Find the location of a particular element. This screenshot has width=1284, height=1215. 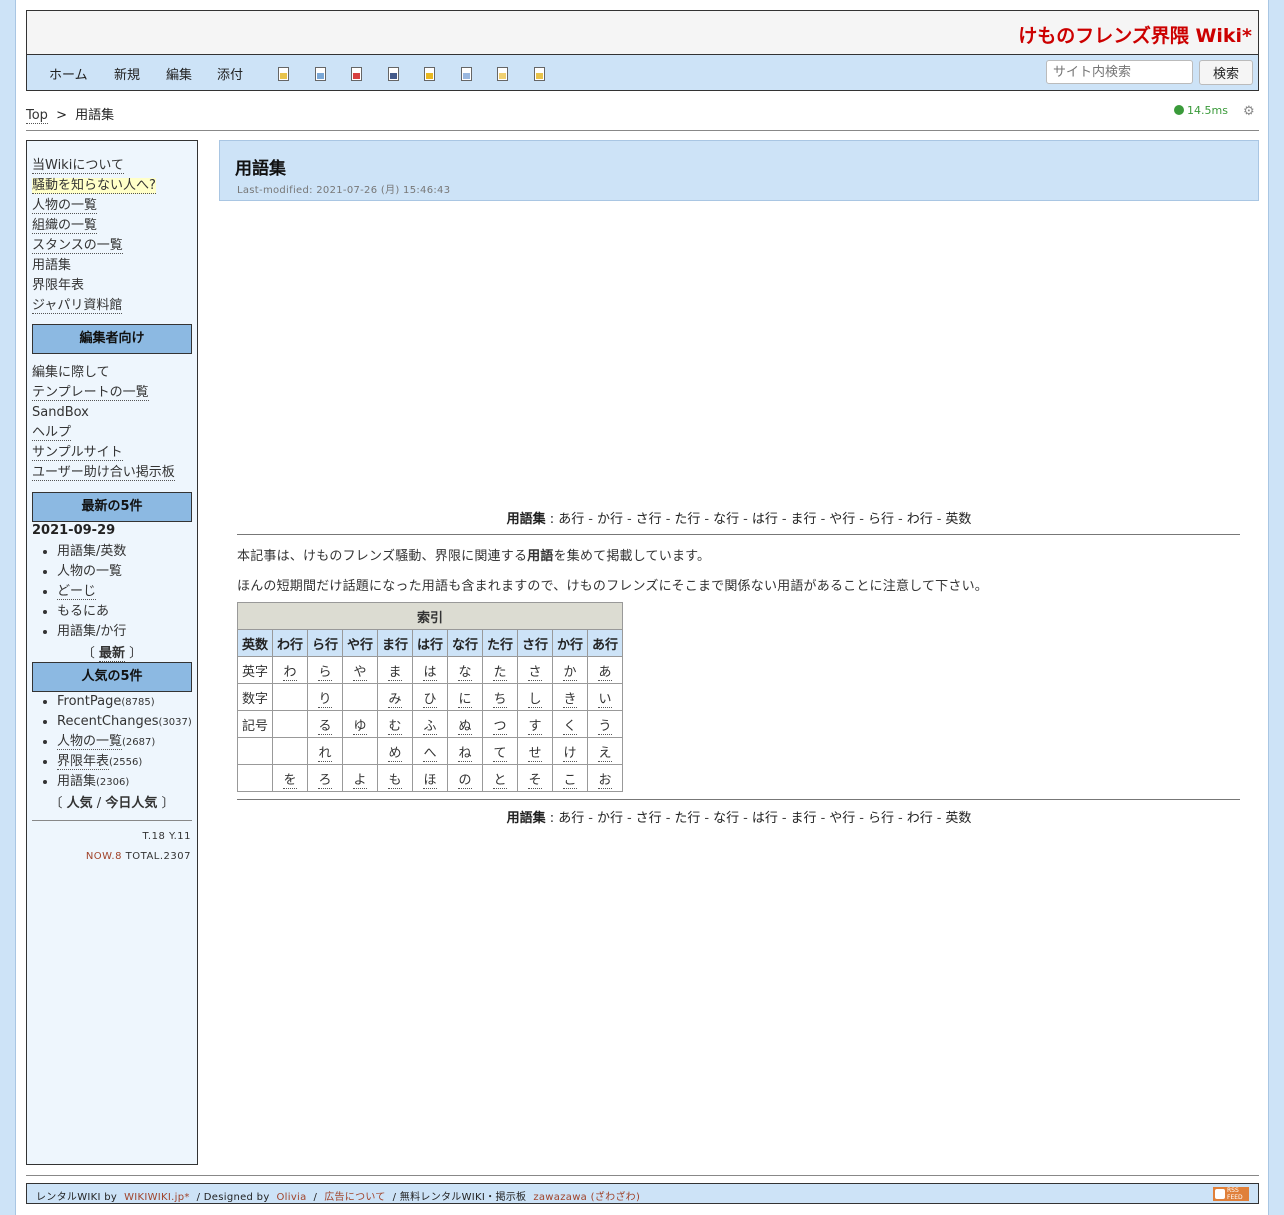

list-item: 人物の一覧(2687) is located at coordinates (124, 742).